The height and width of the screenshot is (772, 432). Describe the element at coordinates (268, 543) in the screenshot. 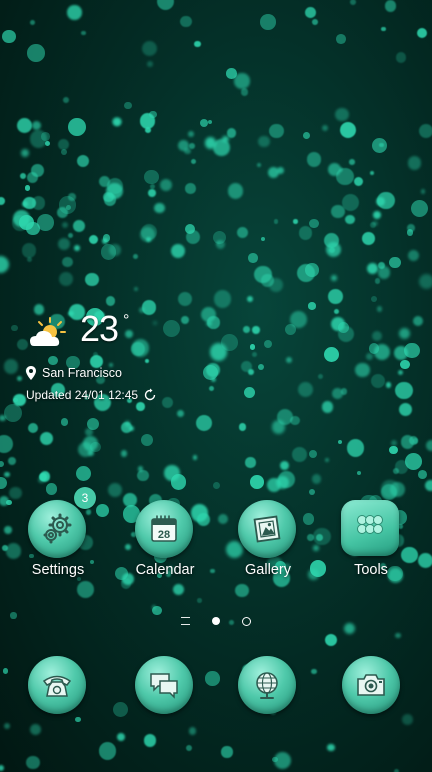

I see `app-gallery: Gallery` at that location.